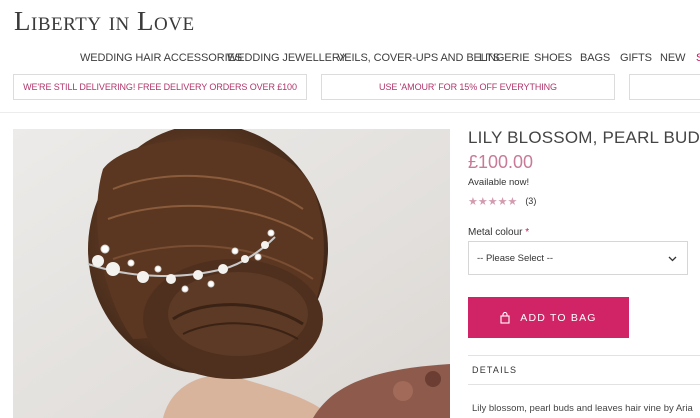 The width and height of the screenshot is (700, 418). Describe the element at coordinates (350, 112) in the screenshot. I see `header-divider` at that location.